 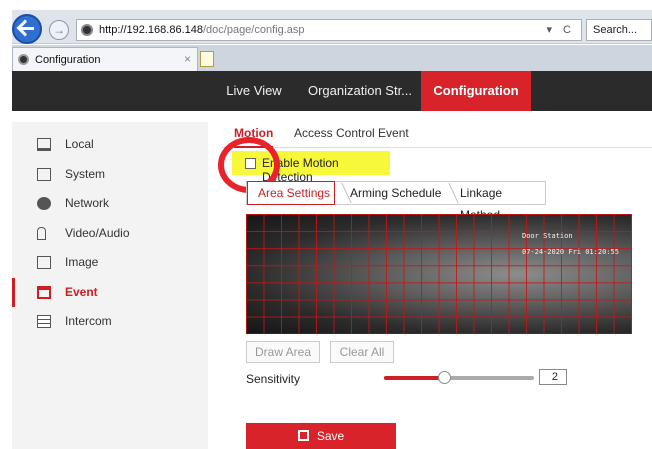 What do you see at coordinates (68, 60) in the screenshot?
I see `tab-title: Configuration` at bounding box center [68, 60].